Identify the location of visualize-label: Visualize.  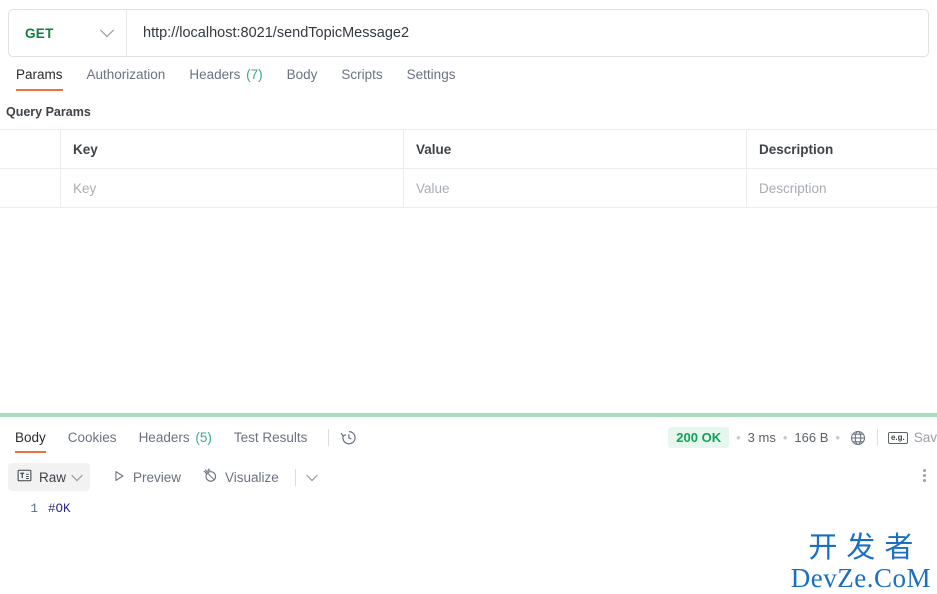
(252, 477).